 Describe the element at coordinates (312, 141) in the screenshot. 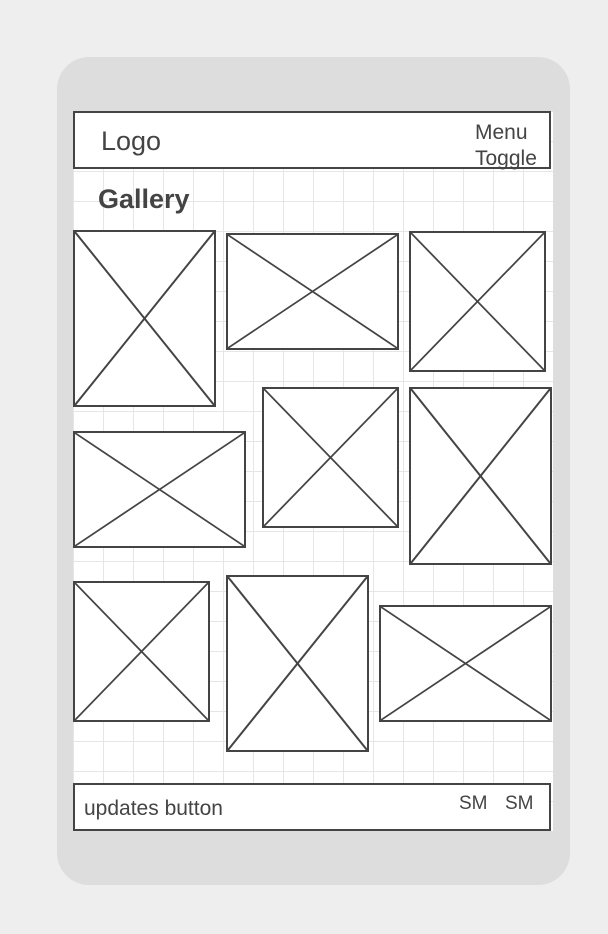

I see `header-bar: Logo Menu Toggle` at that location.